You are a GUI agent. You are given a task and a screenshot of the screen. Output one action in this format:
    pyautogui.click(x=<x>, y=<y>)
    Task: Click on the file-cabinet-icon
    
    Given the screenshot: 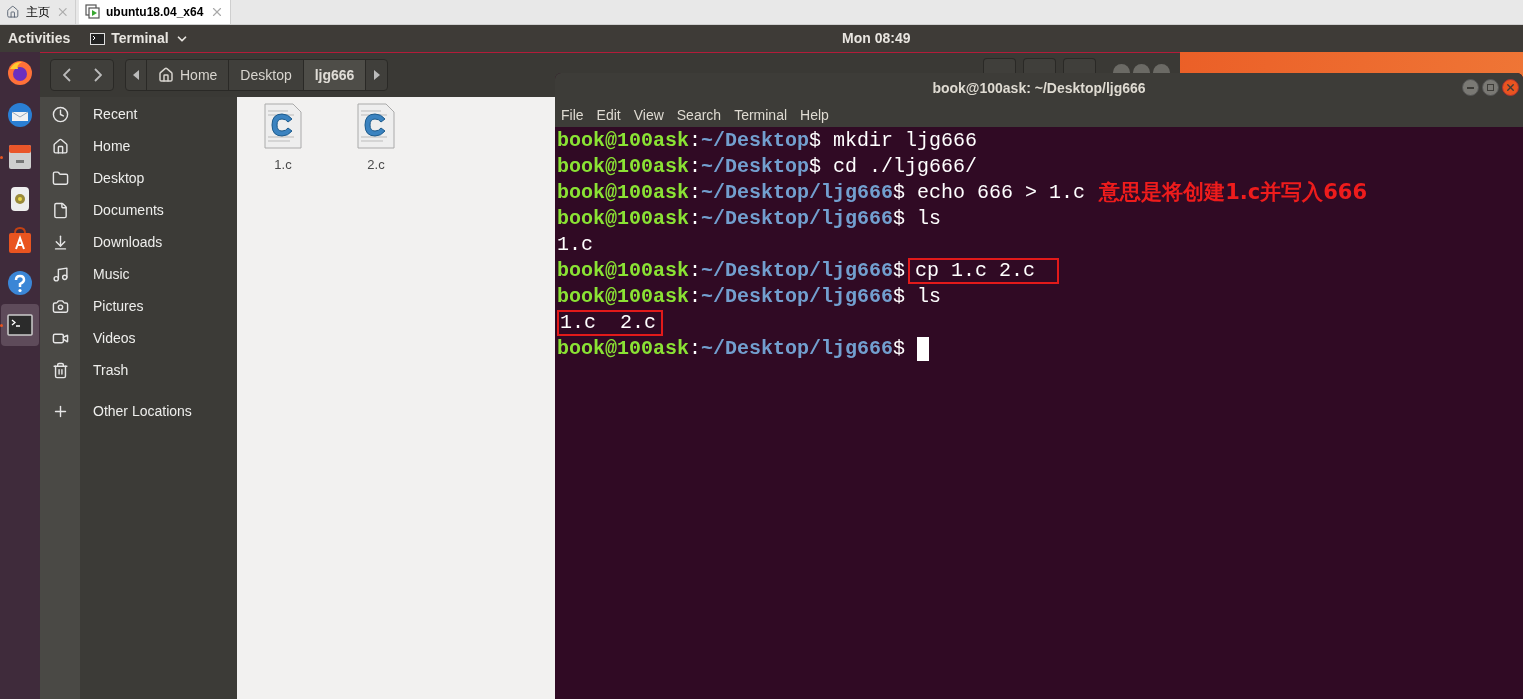 What is the action you would take?
    pyautogui.click(x=20, y=157)
    